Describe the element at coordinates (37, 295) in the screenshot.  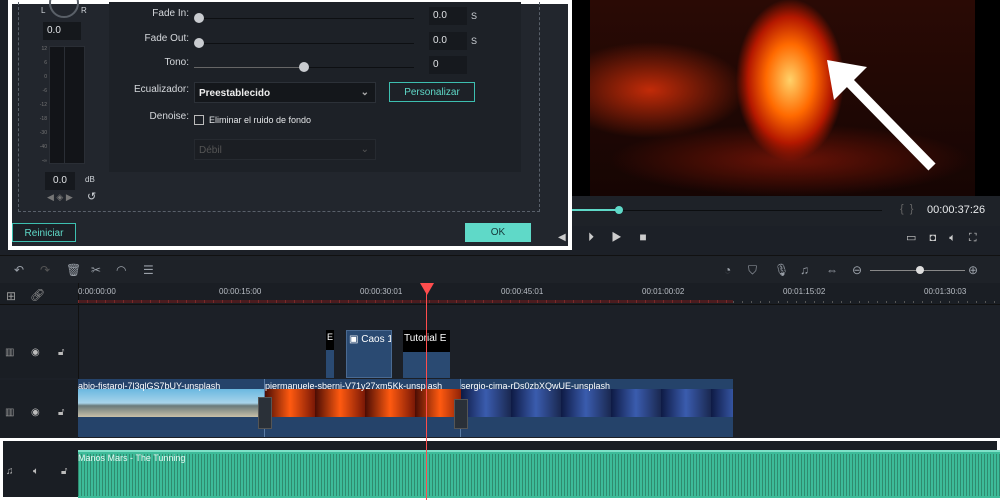
I see `link-icon: 🔗︎` at that location.